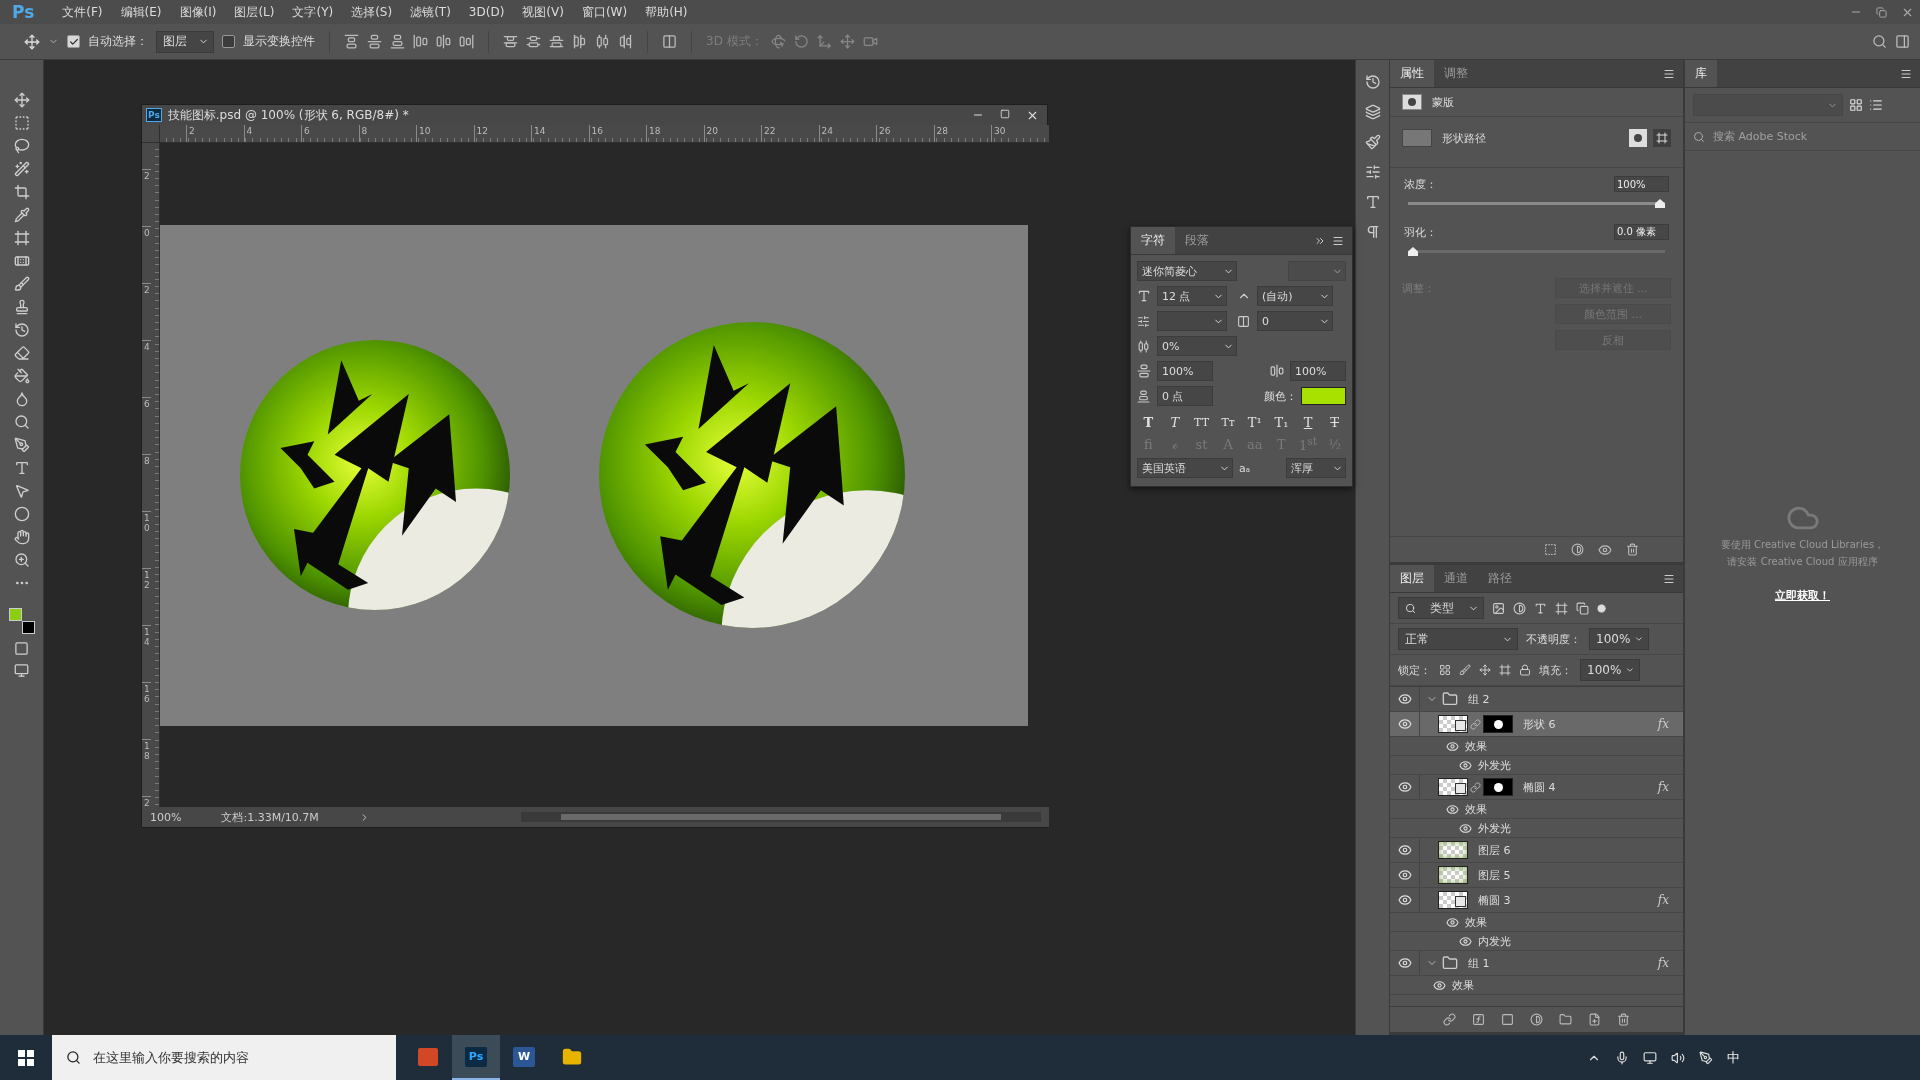 This screenshot has height=1080, width=1920. Describe the element at coordinates (1507, 1019) in the screenshot. I see `add-mask-icon` at that location.